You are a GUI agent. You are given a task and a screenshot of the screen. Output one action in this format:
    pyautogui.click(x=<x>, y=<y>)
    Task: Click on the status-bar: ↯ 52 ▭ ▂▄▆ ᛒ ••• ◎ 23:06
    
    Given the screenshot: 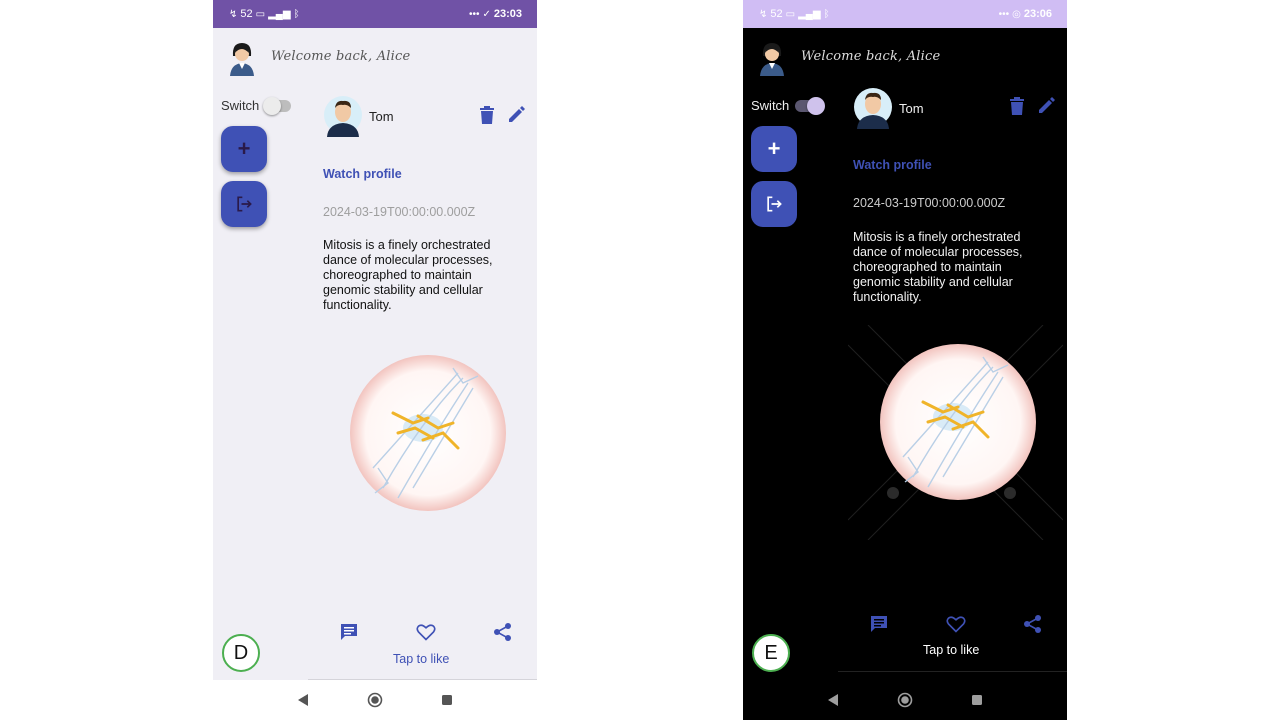 What is the action you would take?
    pyautogui.click(x=905, y=14)
    